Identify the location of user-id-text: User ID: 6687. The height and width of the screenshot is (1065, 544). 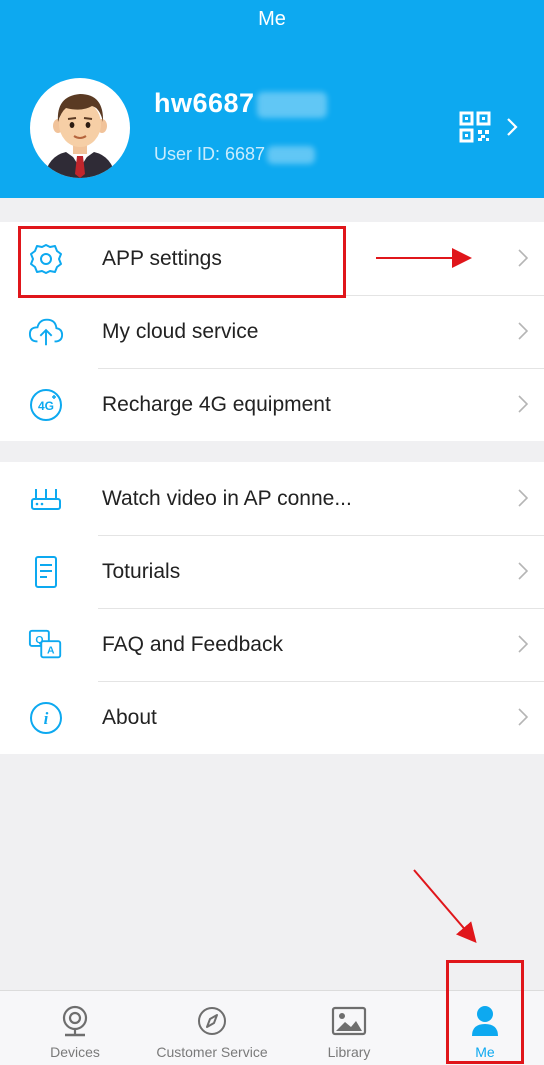
(210, 154).